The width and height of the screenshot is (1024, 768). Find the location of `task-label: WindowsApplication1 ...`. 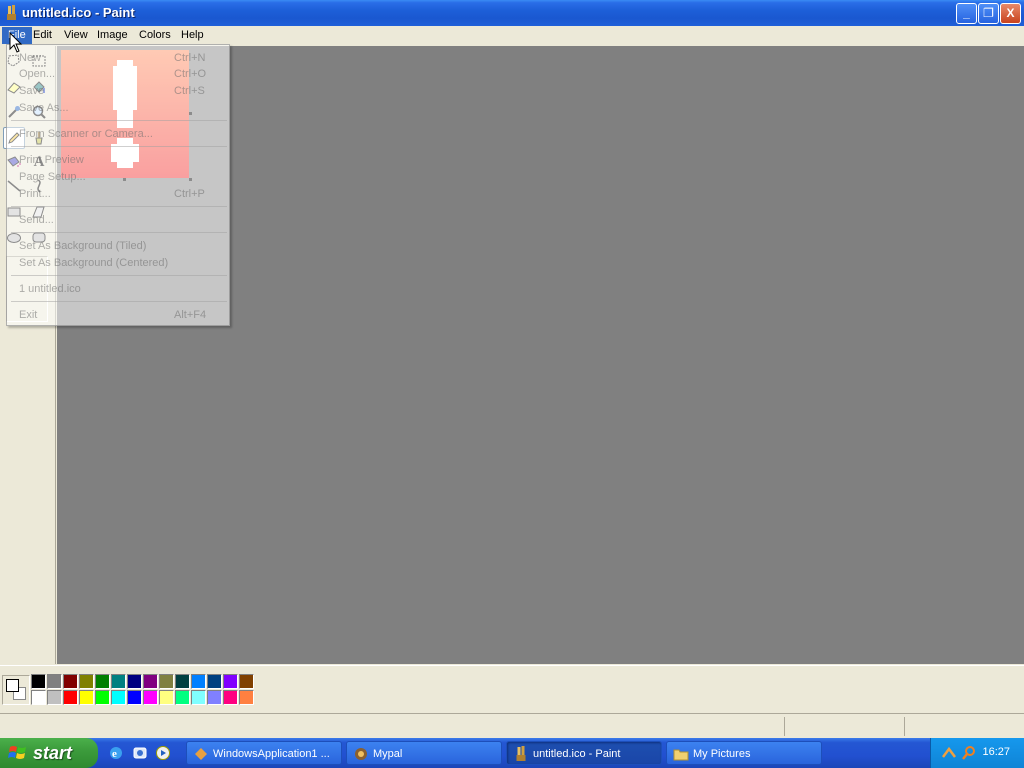

task-label: WindowsApplication1 ... is located at coordinates (271, 754).